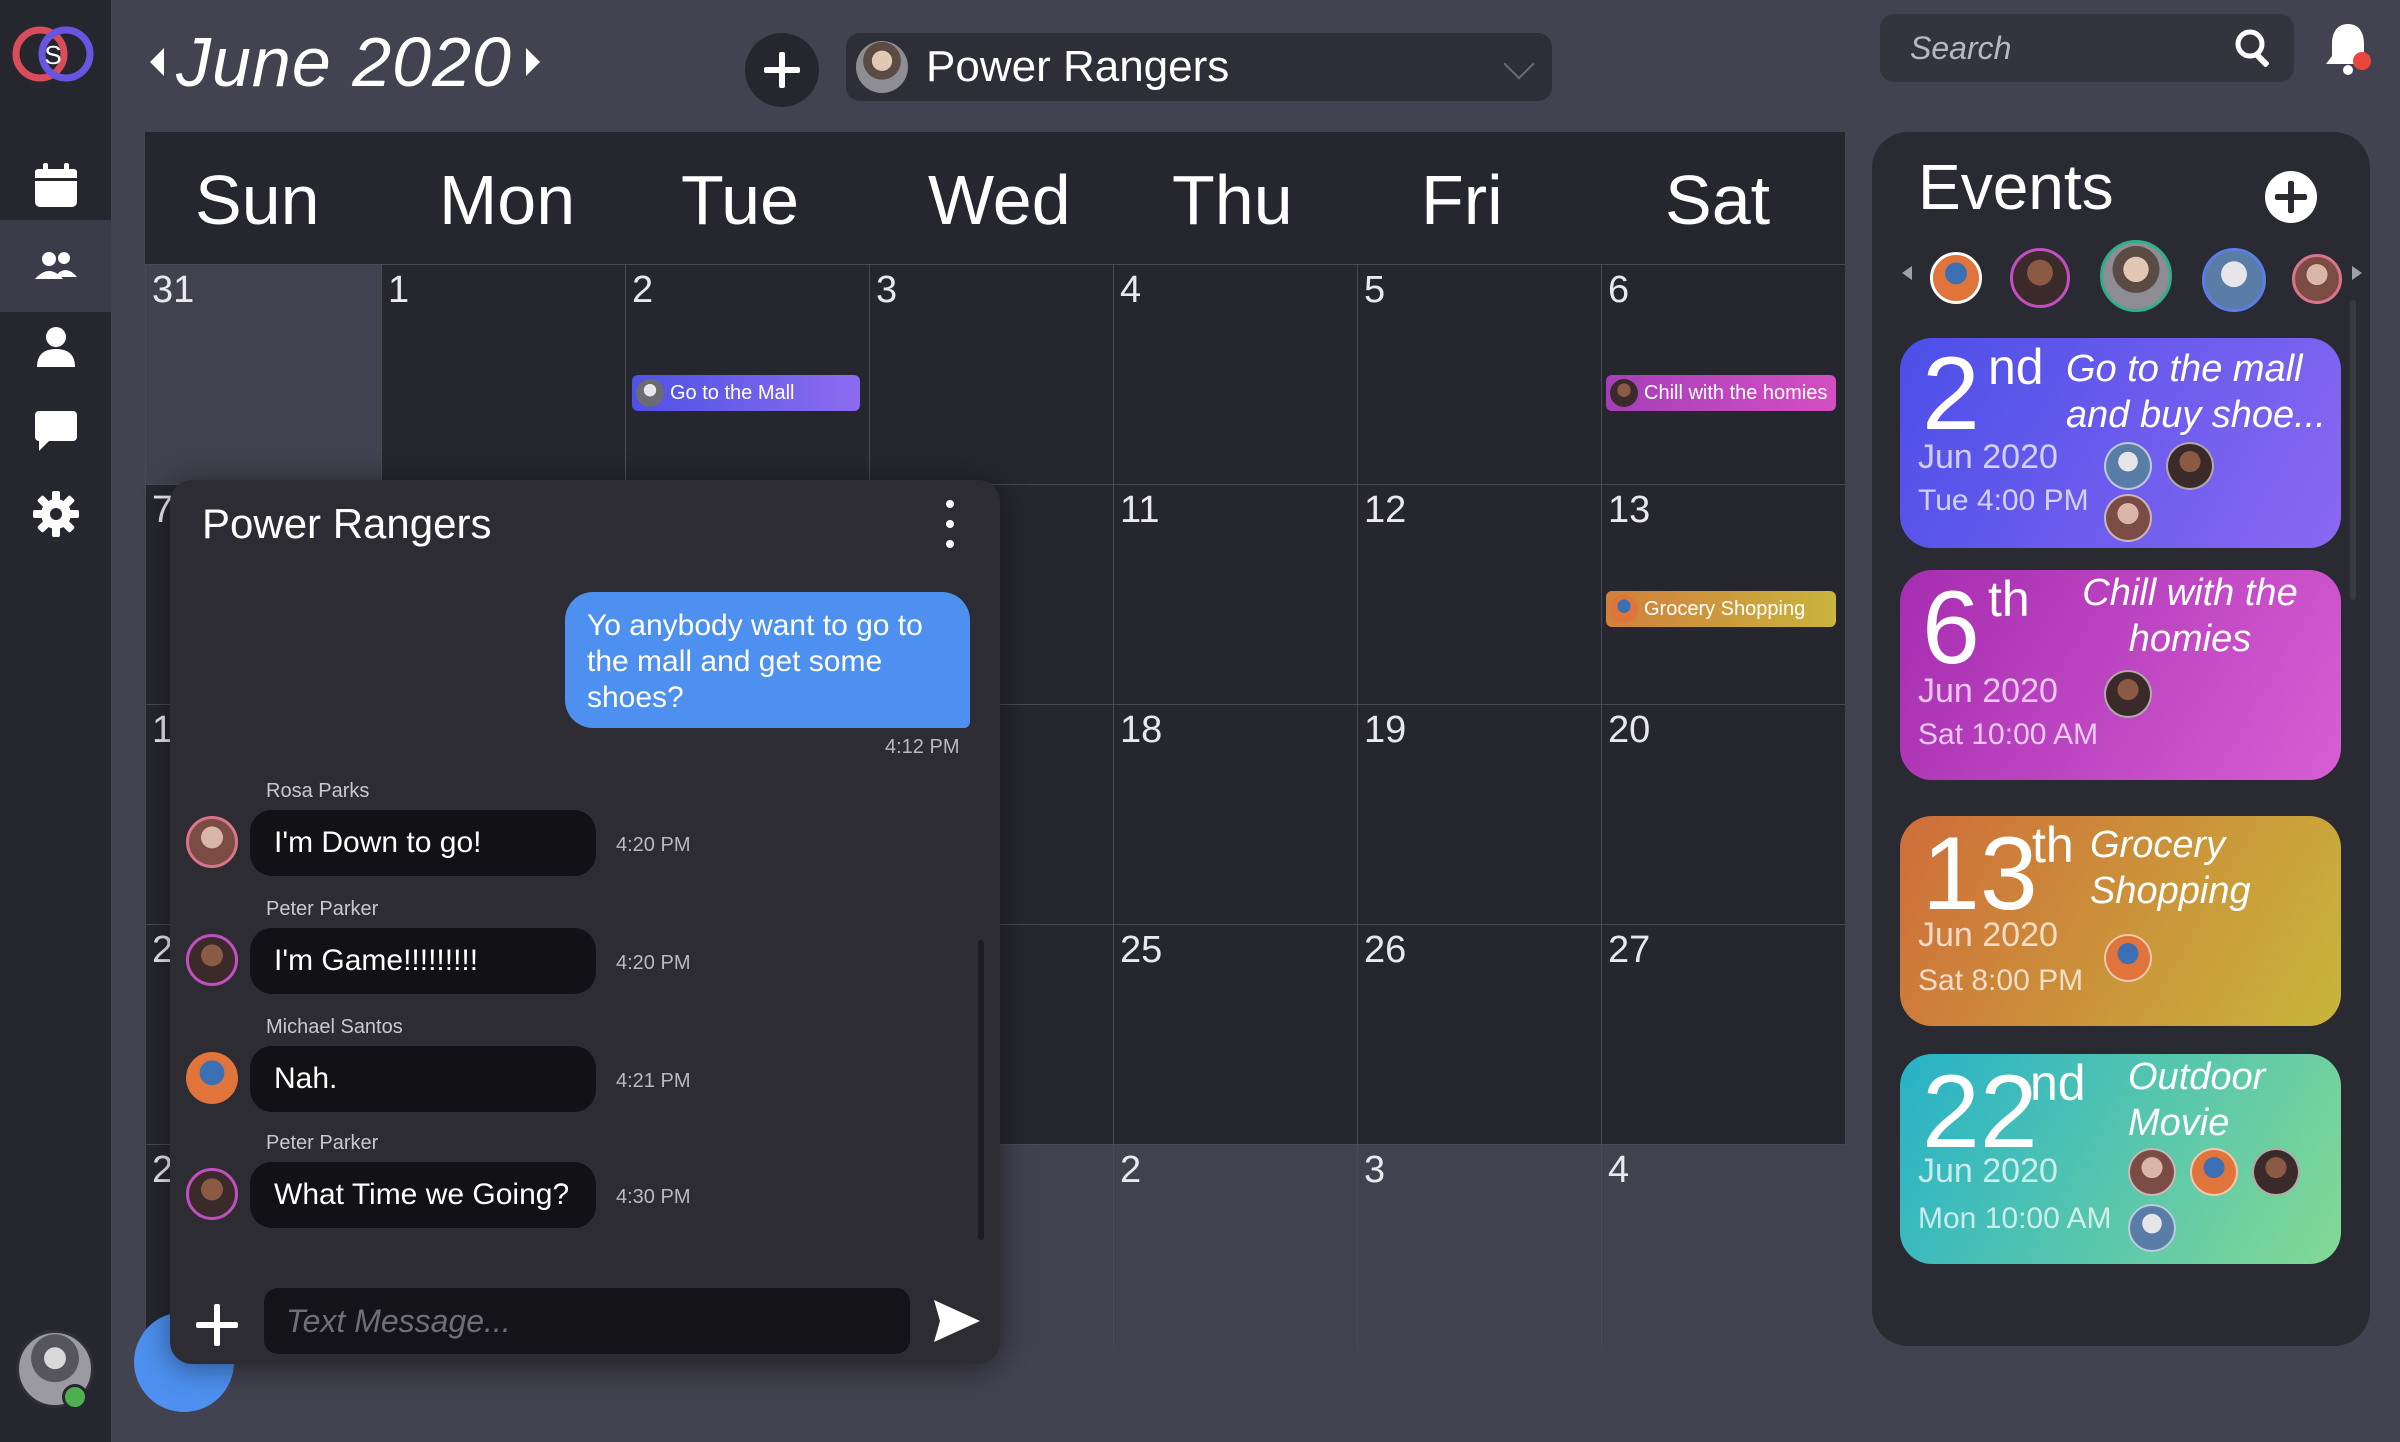 The height and width of the screenshot is (1442, 2400). I want to click on chat-icon, so click(55, 431).